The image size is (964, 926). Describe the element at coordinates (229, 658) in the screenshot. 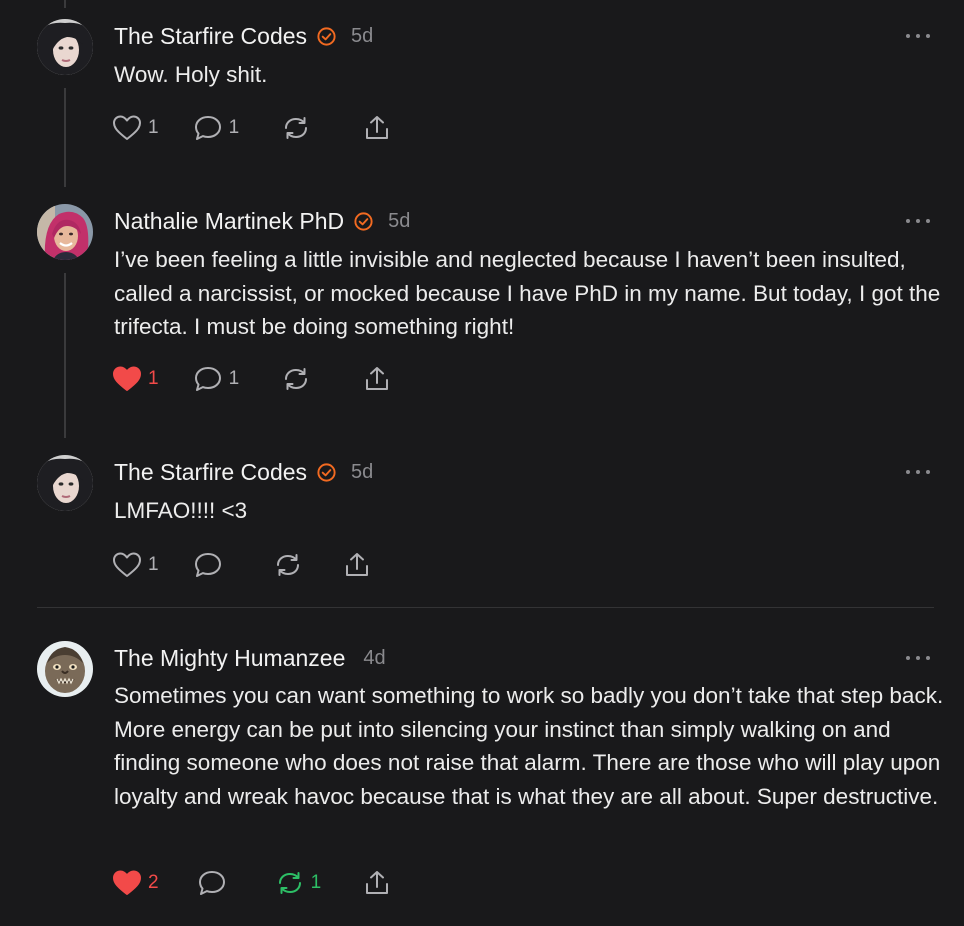

I see `author-name: The Mighty Humanzee` at that location.